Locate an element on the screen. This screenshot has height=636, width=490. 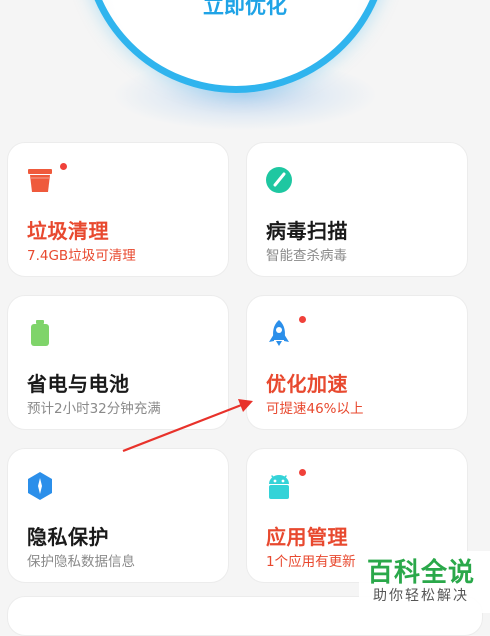
card-virus-scan: 病毒扫描 智能查杀病毒 is located at coordinates (357, 209).